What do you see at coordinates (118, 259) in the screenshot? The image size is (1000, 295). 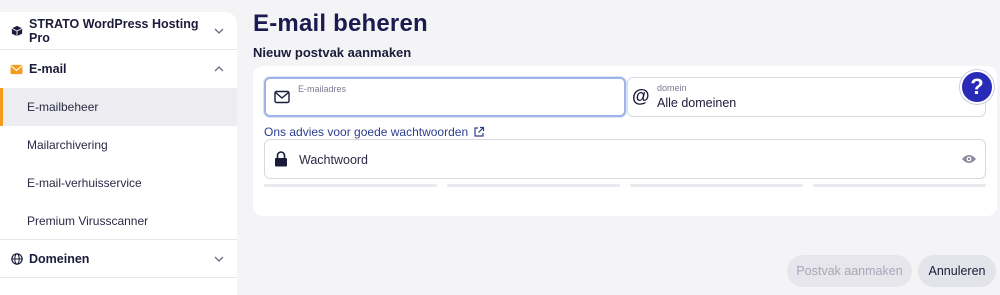 I see `sidebar-domains-header: Domeinen` at bounding box center [118, 259].